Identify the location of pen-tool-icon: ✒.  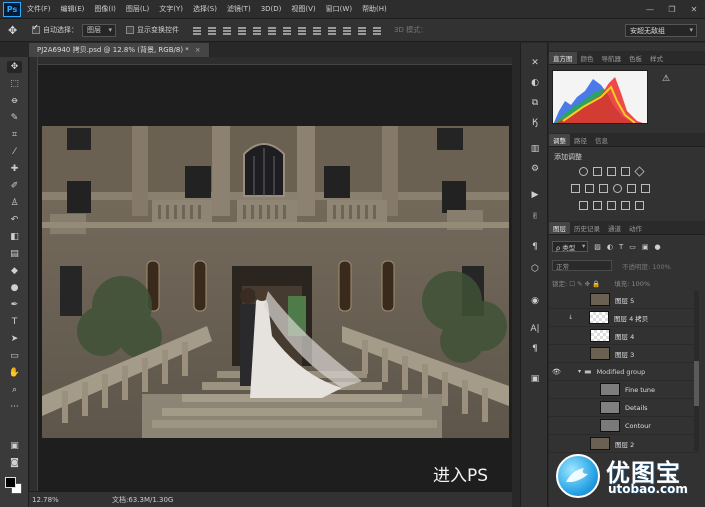
(14, 305).